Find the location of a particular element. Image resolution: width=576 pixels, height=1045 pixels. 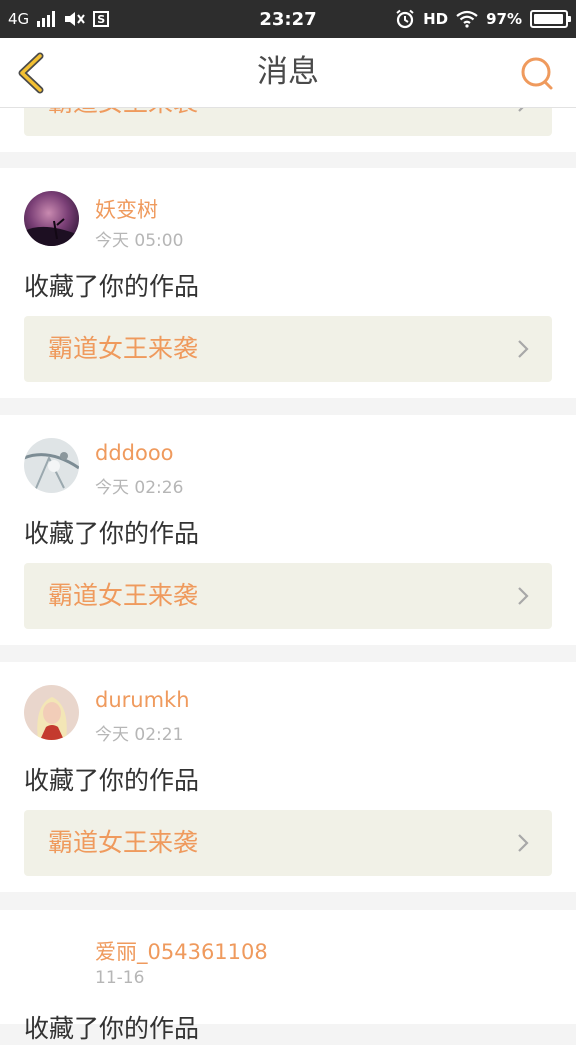

username: durumkh is located at coordinates (142, 700).